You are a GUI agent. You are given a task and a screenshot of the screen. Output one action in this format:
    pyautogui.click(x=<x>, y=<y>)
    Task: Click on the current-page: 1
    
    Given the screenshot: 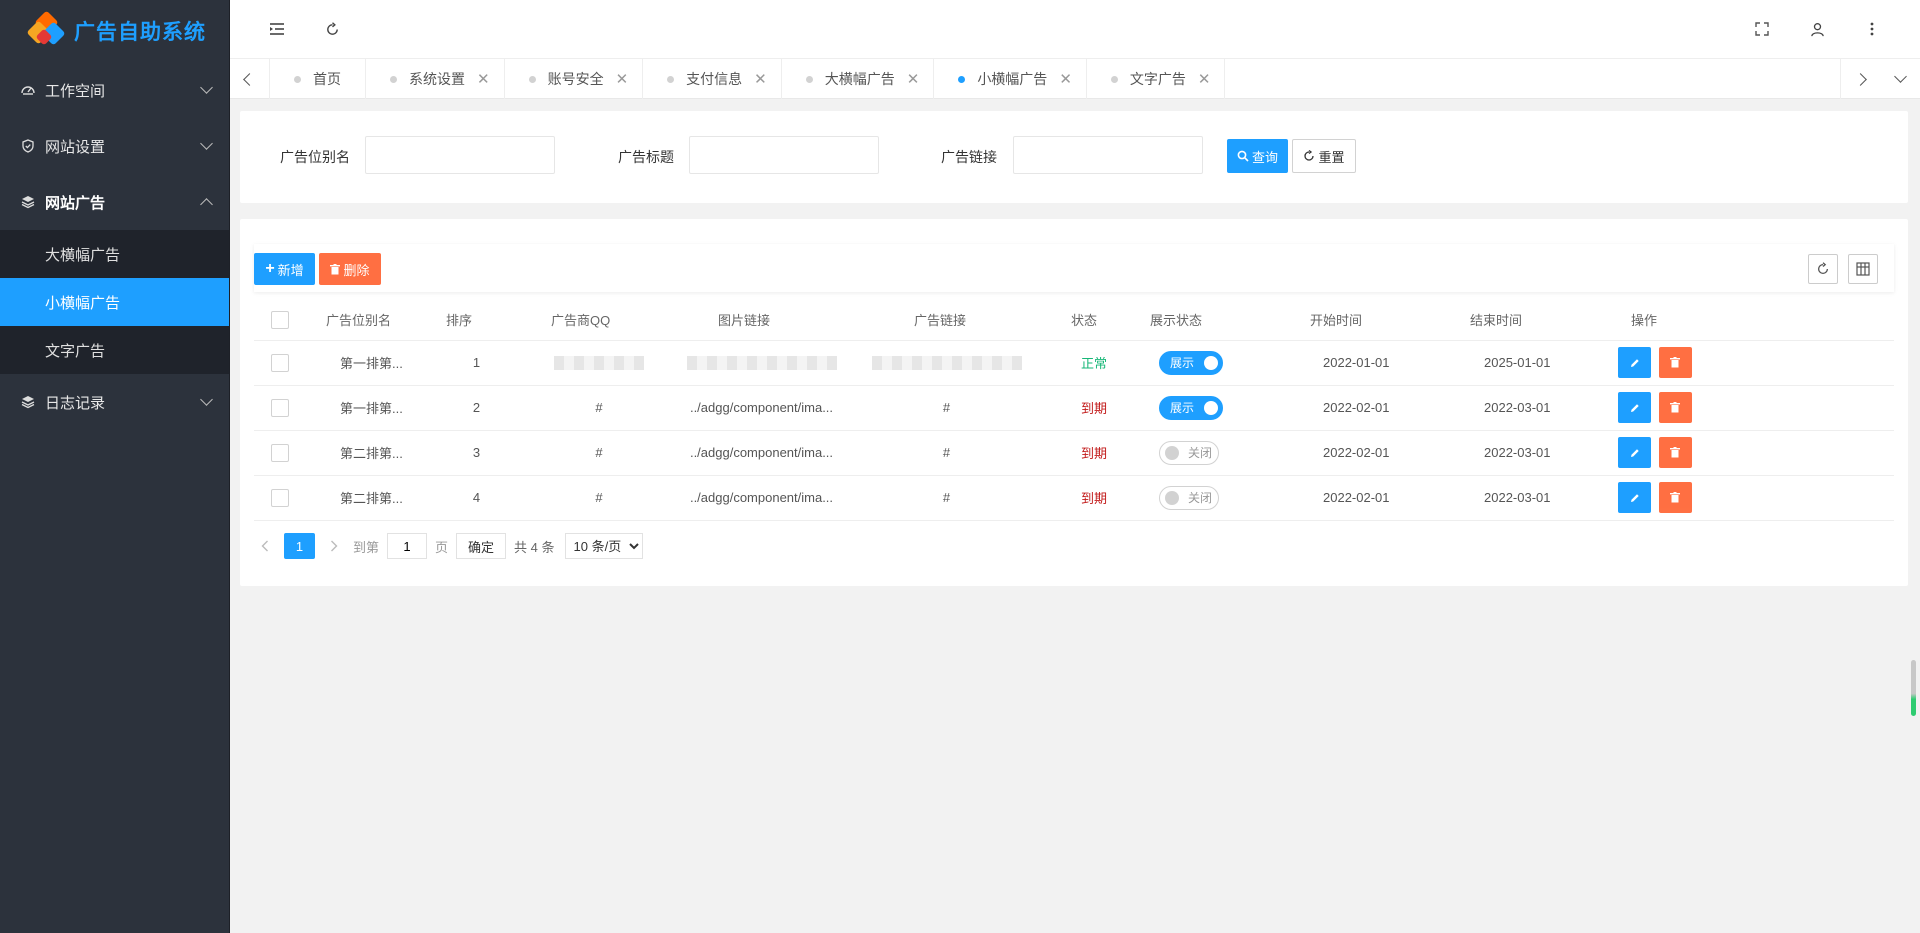 What is the action you would take?
    pyautogui.click(x=299, y=546)
    